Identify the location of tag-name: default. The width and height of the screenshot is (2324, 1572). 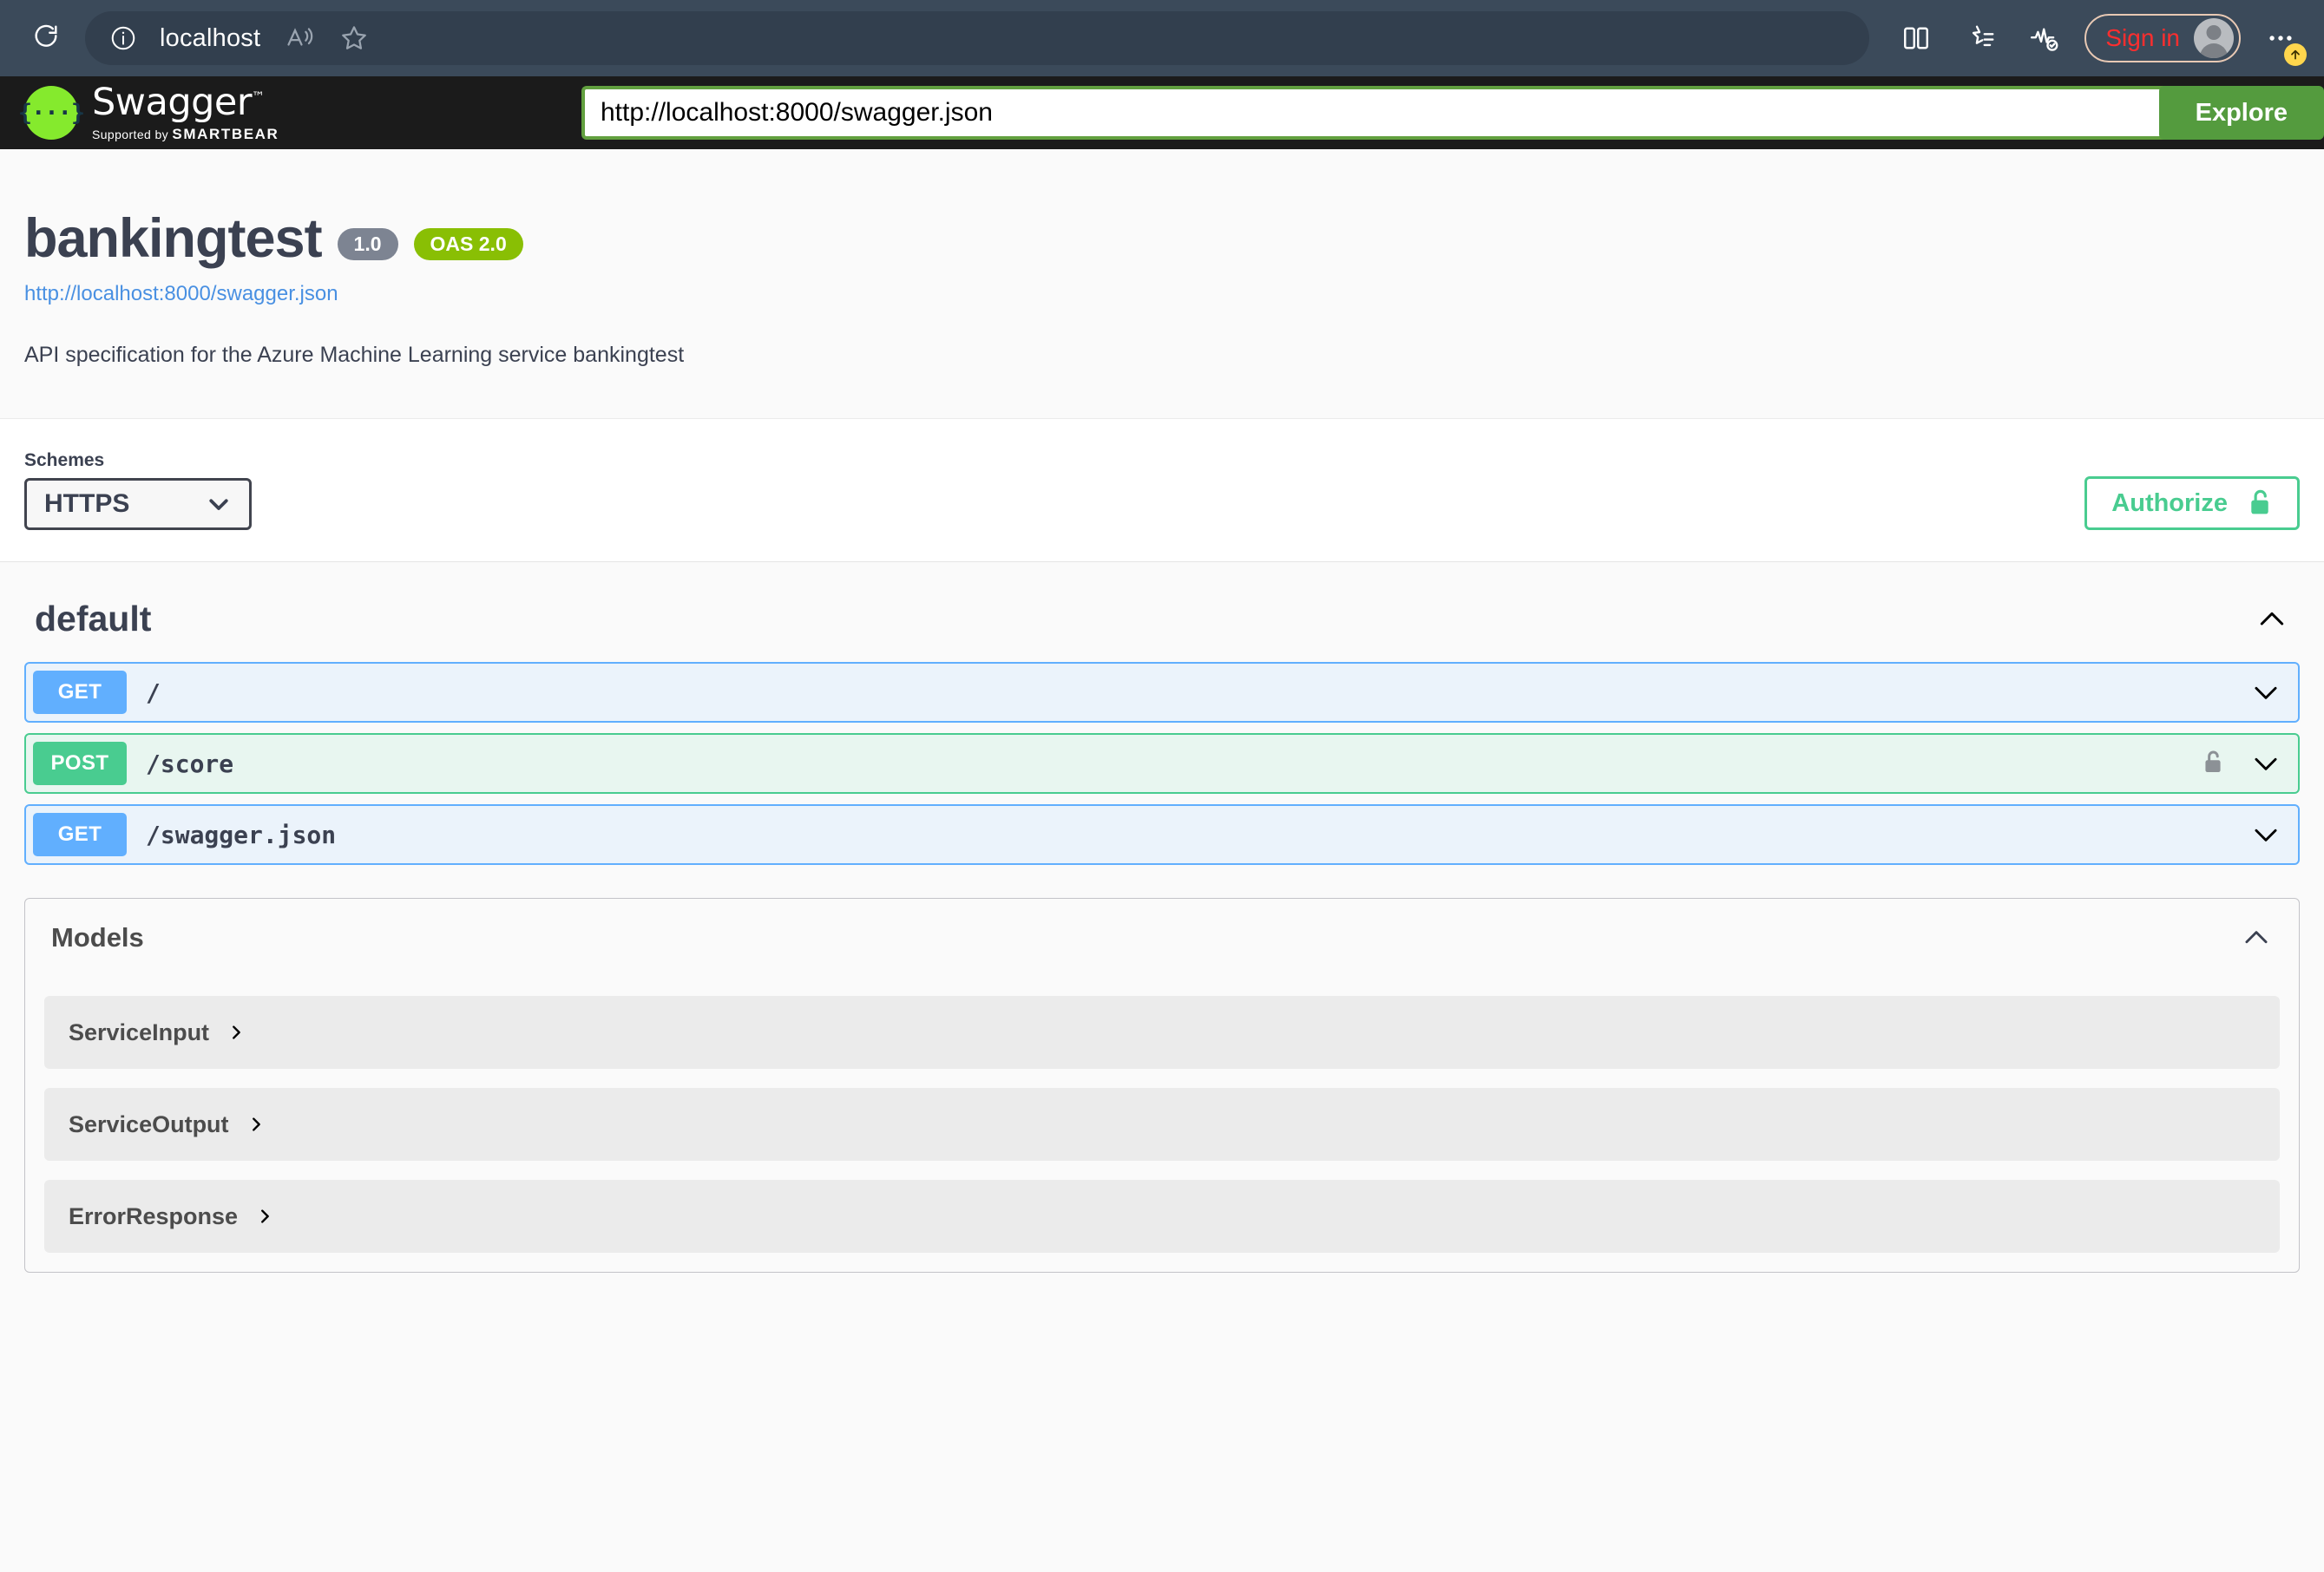
(93, 619).